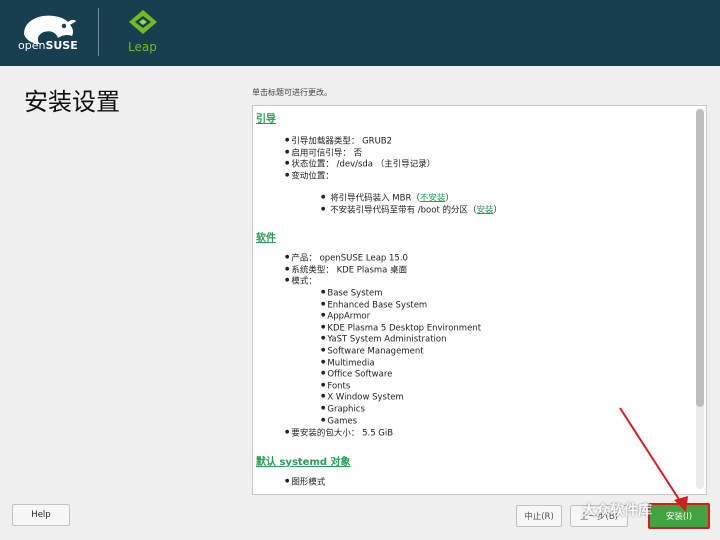 Image resolution: width=720 pixels, height=540 pixels. Describe the element at coordinates (401, 421) in the screenshot. I see `list-item: Games` at that location.